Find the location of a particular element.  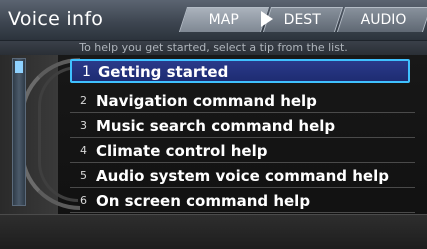

list-item-audio-system-voice-command-help: 5 Audio system voice command help is located at coordinates (242, 176).